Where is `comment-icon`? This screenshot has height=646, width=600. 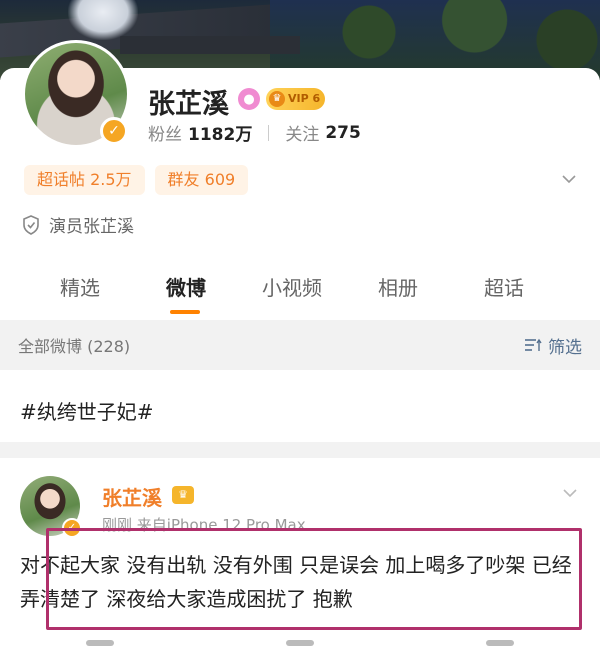
comment-icon is located at coordinates (300, 643).